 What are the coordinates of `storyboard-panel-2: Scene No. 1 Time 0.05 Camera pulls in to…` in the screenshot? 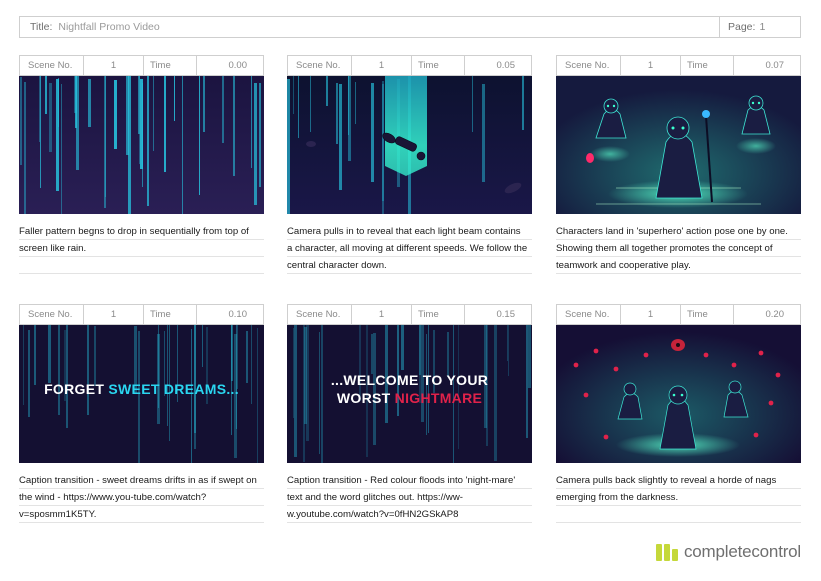 It's located at (409, 166).